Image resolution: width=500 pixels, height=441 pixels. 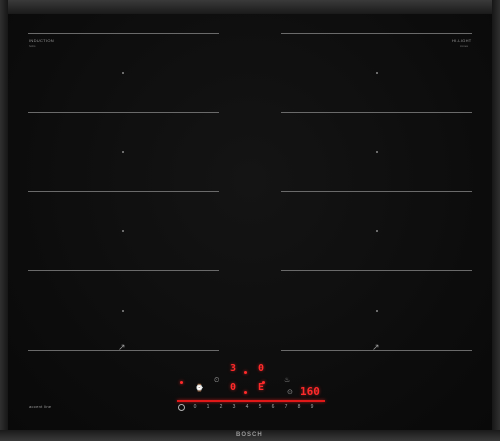 I want to click on scale-number: 9, so click(x=312, y=407).